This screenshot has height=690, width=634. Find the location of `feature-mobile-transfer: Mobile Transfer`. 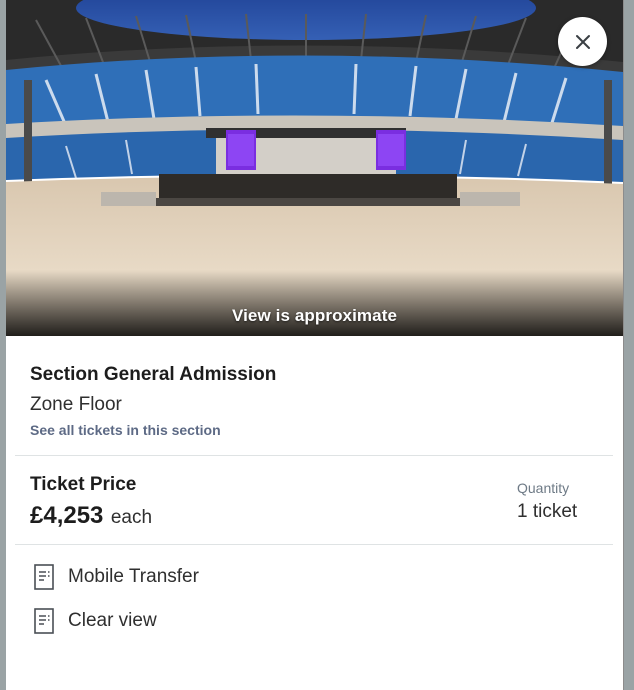

feature-mobile-transfer: Mobile Transfer is located at coordinates (116, 577).